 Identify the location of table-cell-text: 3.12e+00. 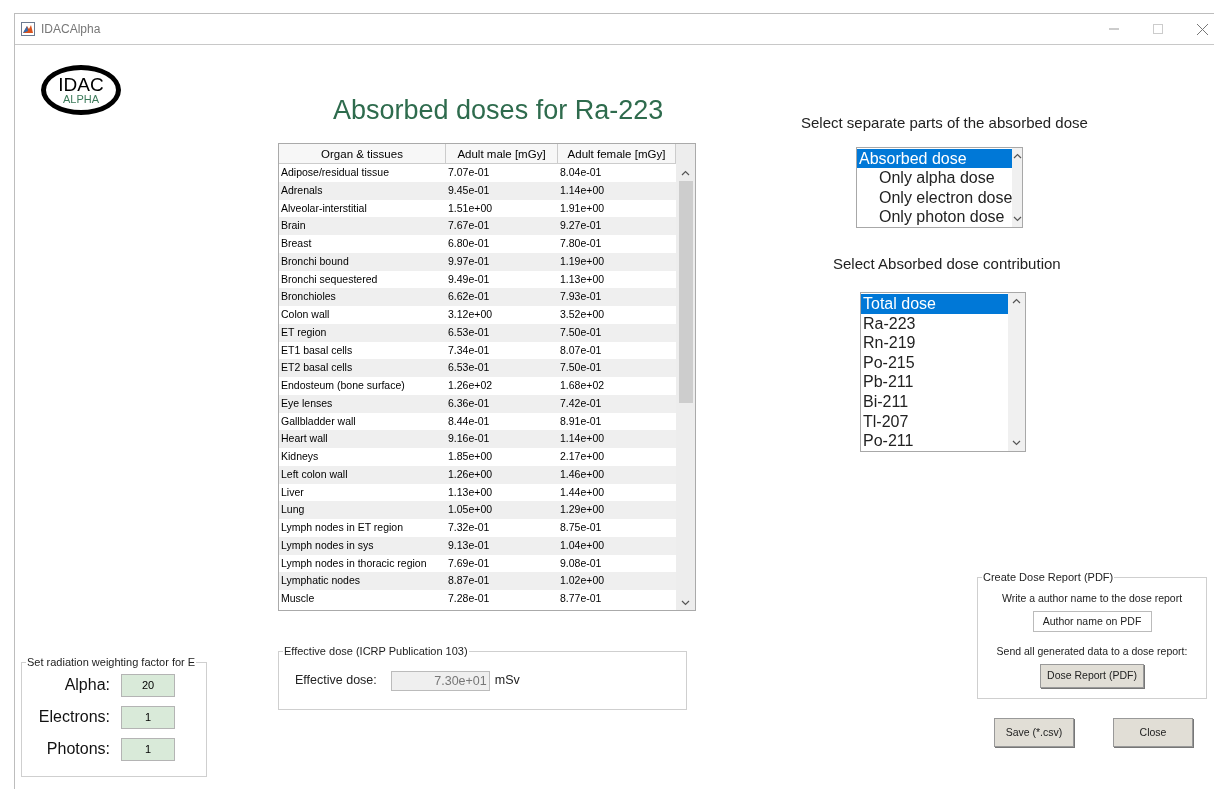
(470, 314).